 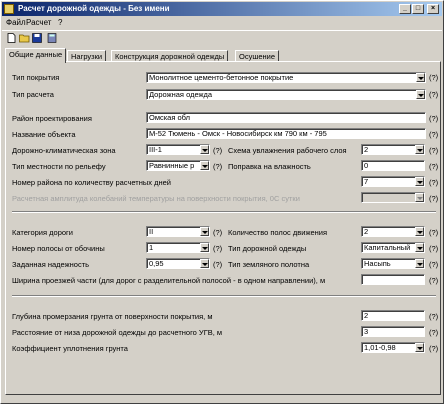 What do you see at coordinates (44, 134) in the screenshot?
I see `object-name-label: Название объекта` at bounding box center [44, 134].